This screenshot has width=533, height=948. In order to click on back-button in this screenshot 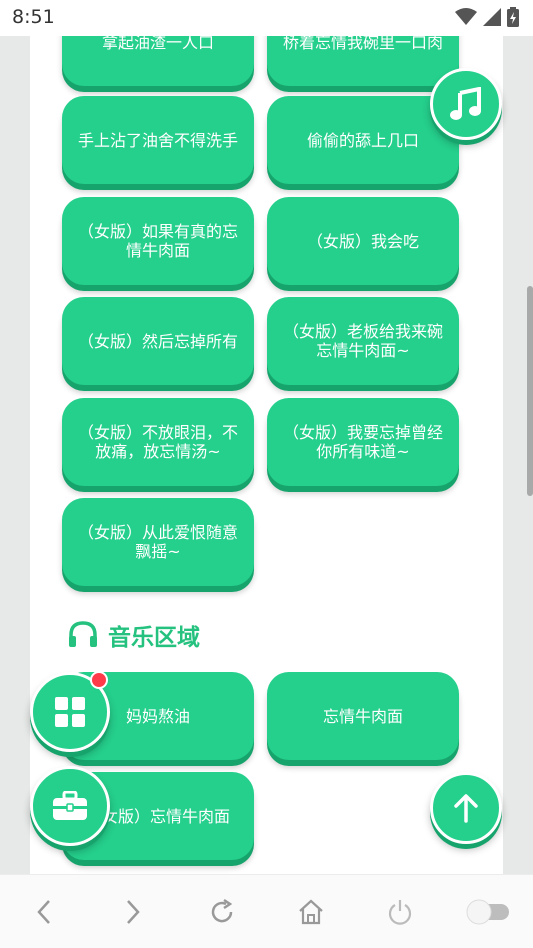, I will do `click(44, 912)`.